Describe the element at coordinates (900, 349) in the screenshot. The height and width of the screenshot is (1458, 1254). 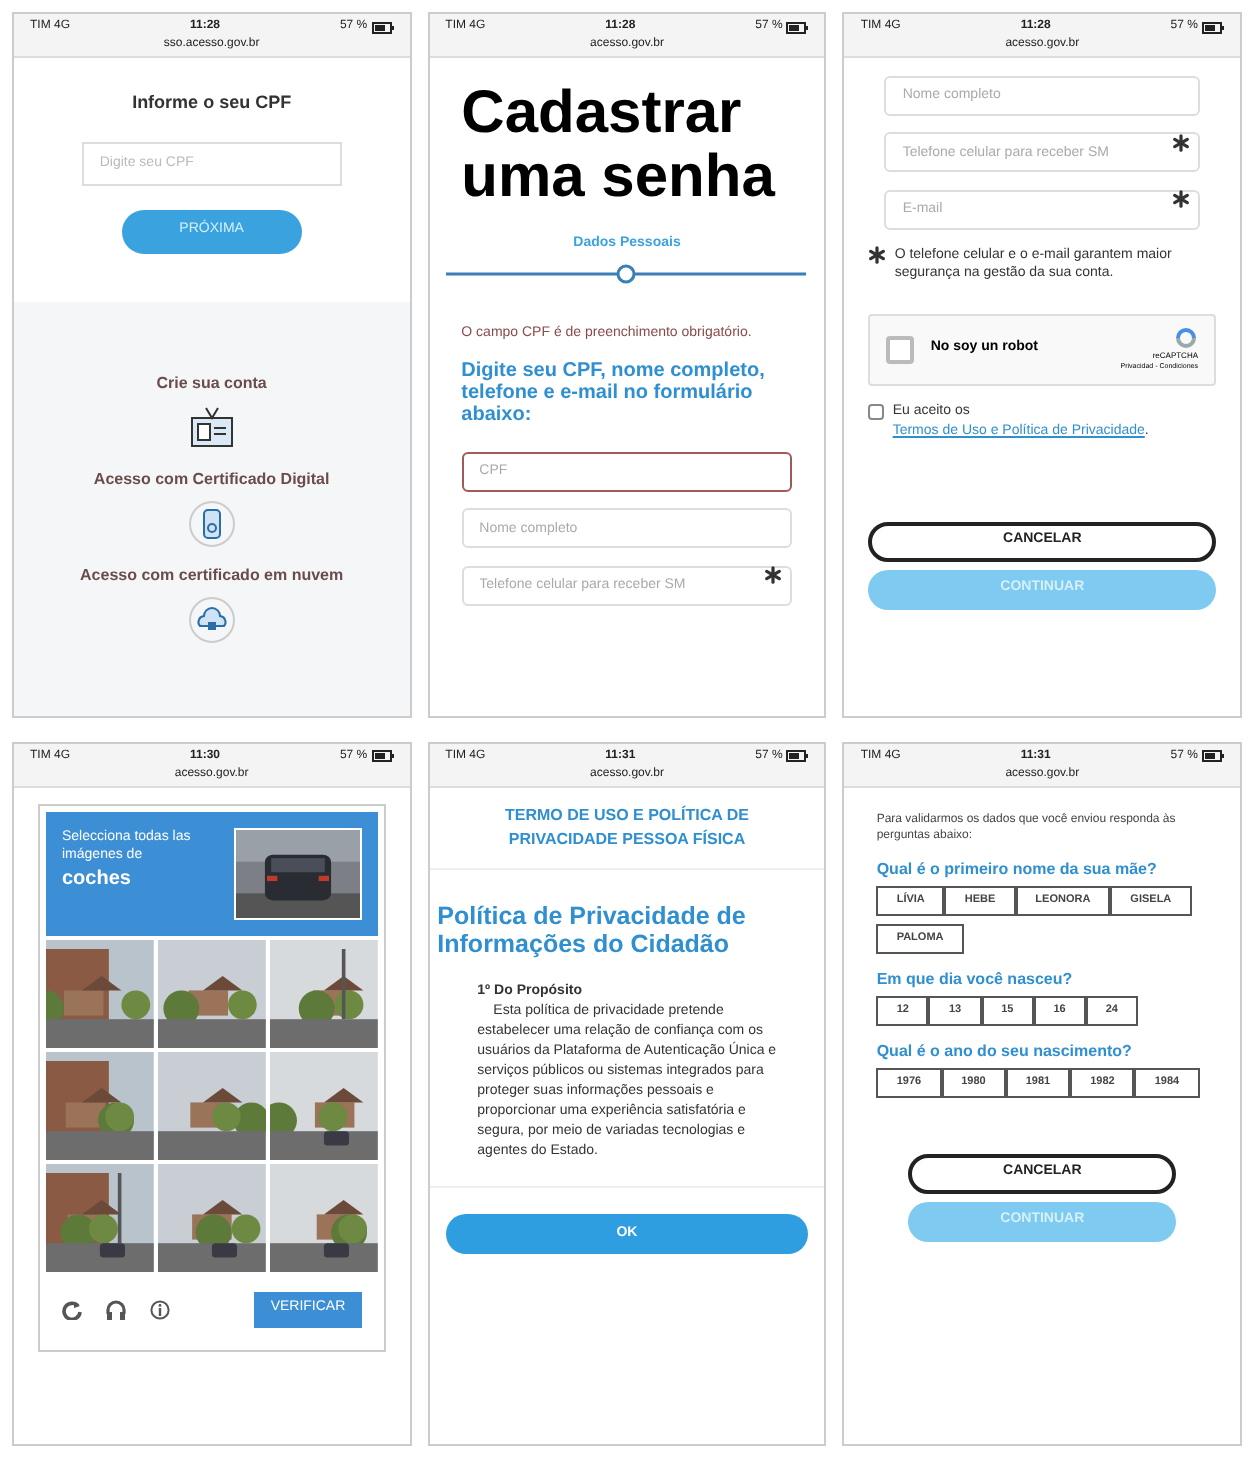
I see `recaptcha-checkbox` at that location.